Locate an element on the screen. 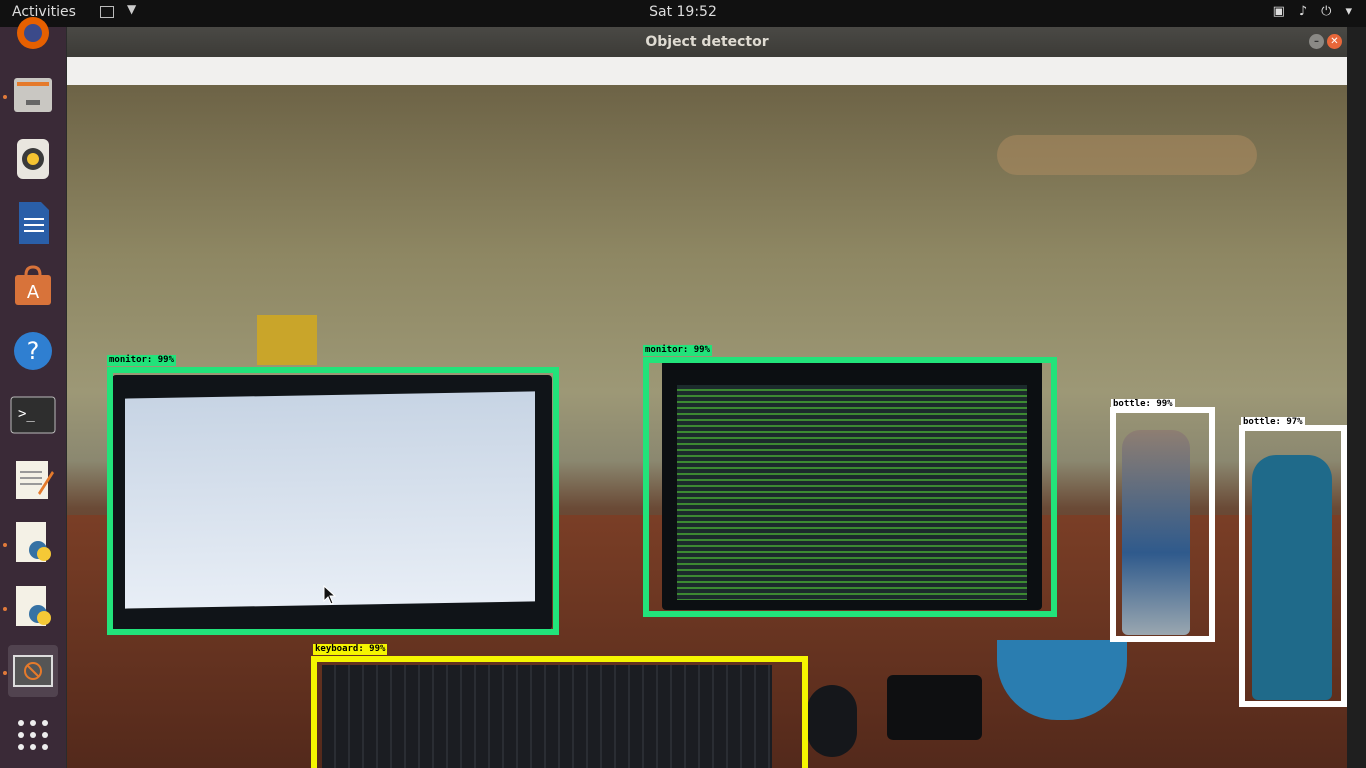  detection-label: bottle: 99% is located at coordinates (1143, 404).